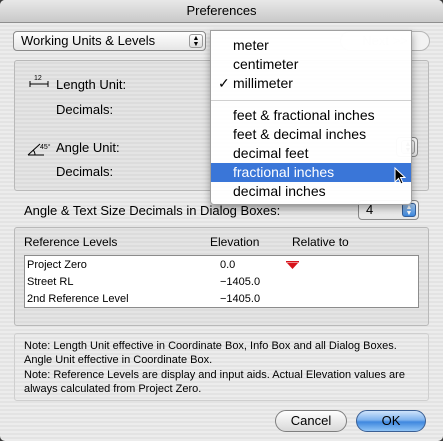 This screenshot has width=443, height=441. What do you see at coordinates (284, 172) in the screenshot?
I see `menu-item-label: fractional inches` at bounding box center [284, 172].